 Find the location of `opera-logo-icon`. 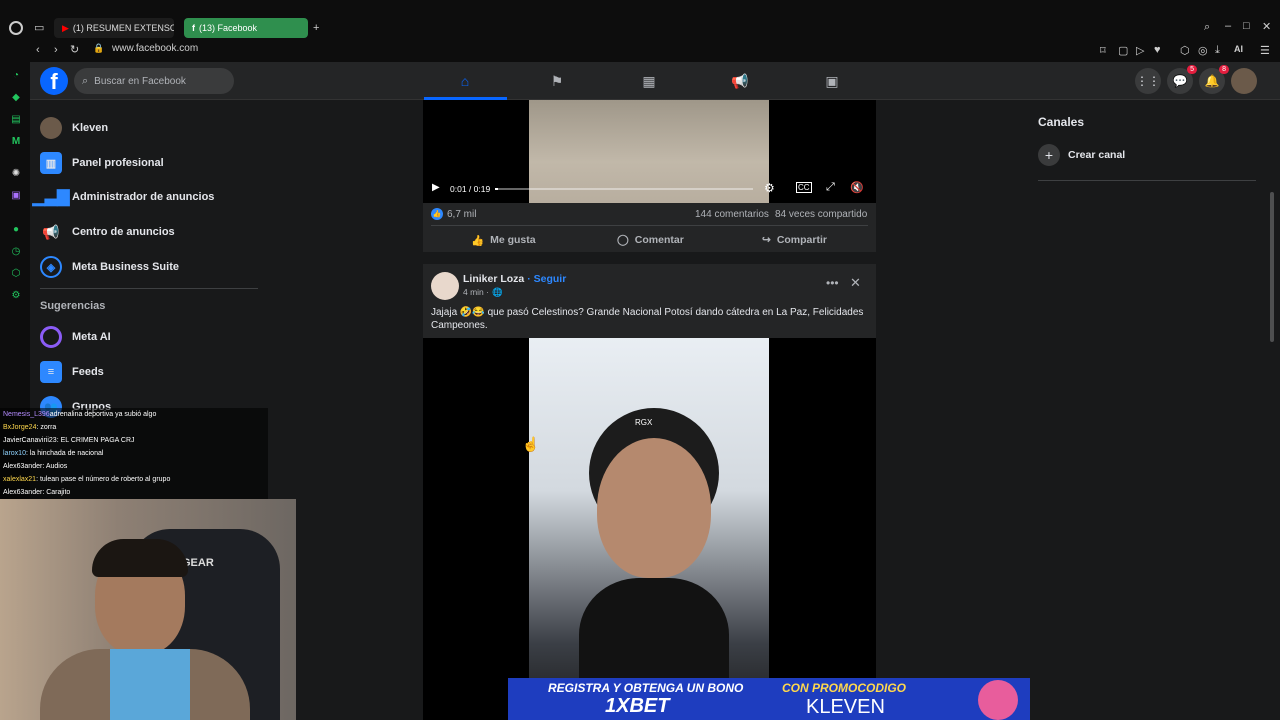

opera-logo-icon is located at coordinates (16, 28).